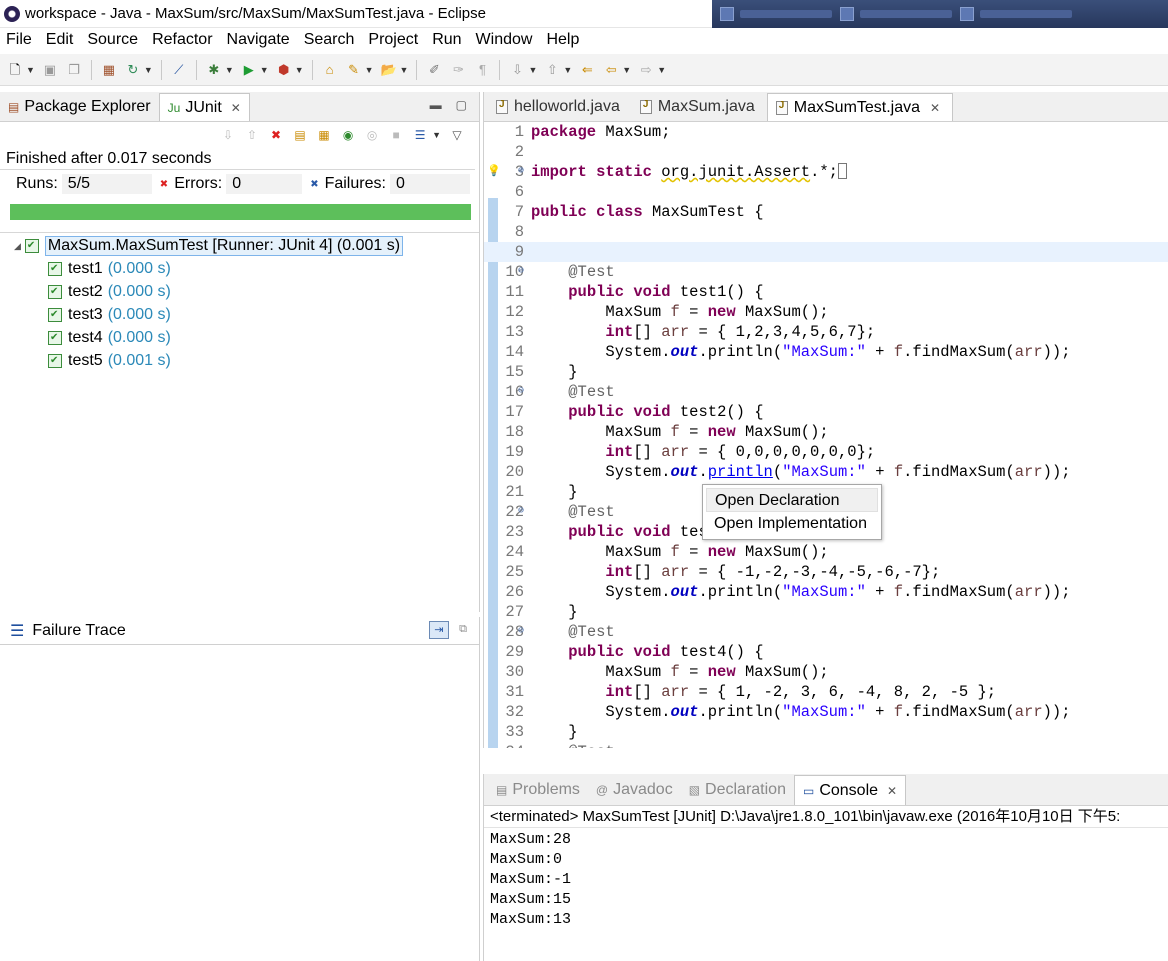 This screenshot has height=961, width=1168. I want to click on prev-annotation-dropdown-icon: ▼, so click(567, 70).